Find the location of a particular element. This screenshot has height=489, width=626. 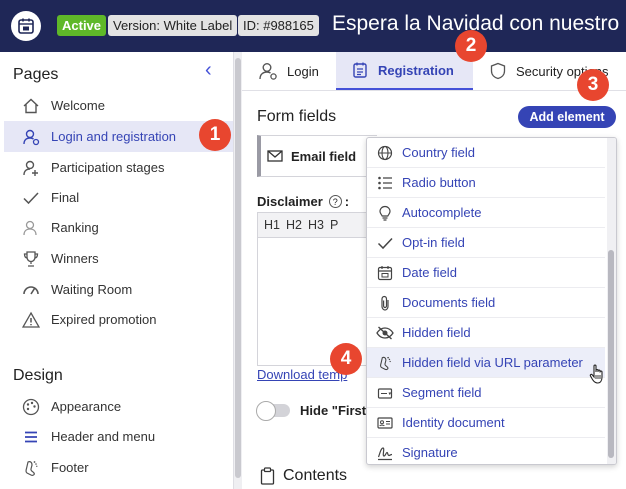

sidebar-item-waiting-room: Waiting Room is located at coordinates (118, 289).